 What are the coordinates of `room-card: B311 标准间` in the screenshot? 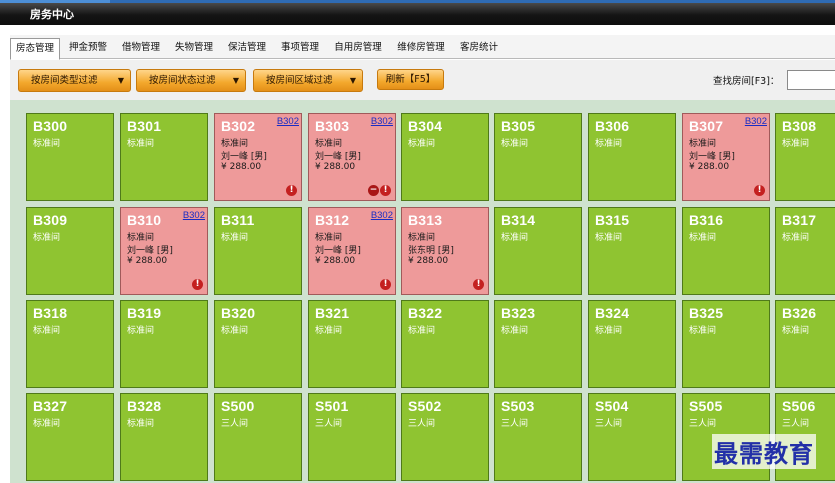 It's located at (258, 251).